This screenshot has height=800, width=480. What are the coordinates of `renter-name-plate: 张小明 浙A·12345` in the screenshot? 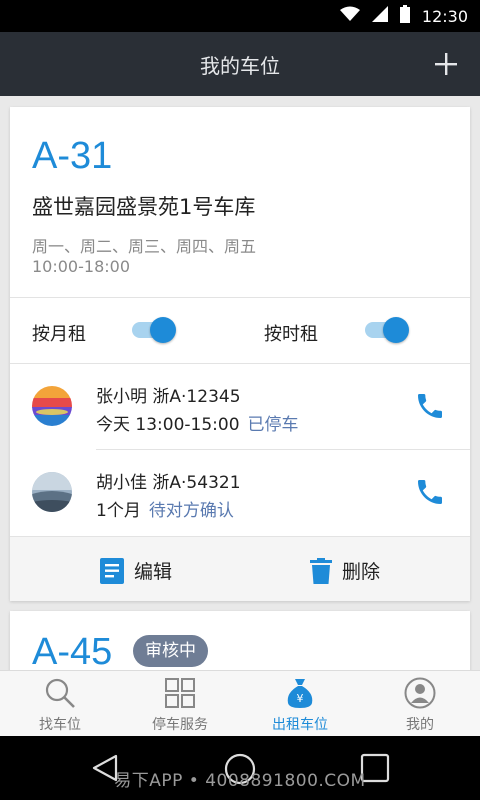 It's located at (168, 397).